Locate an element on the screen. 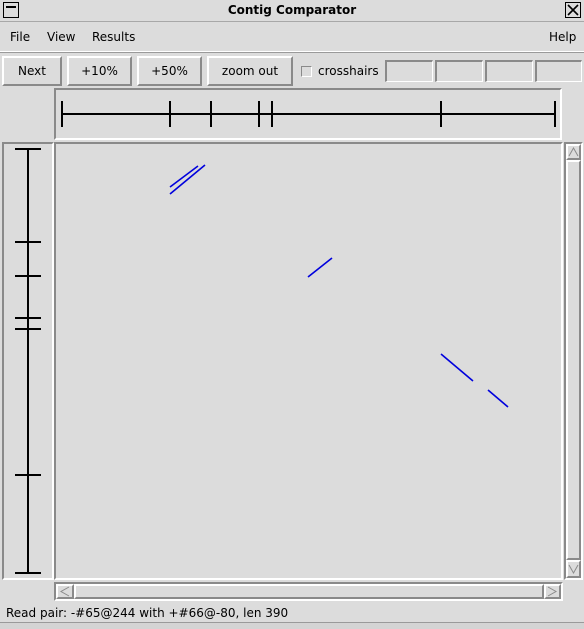 This screenshot has height=629, width=584. horizontal-contig-ruler is located at coordinates (308, 114).